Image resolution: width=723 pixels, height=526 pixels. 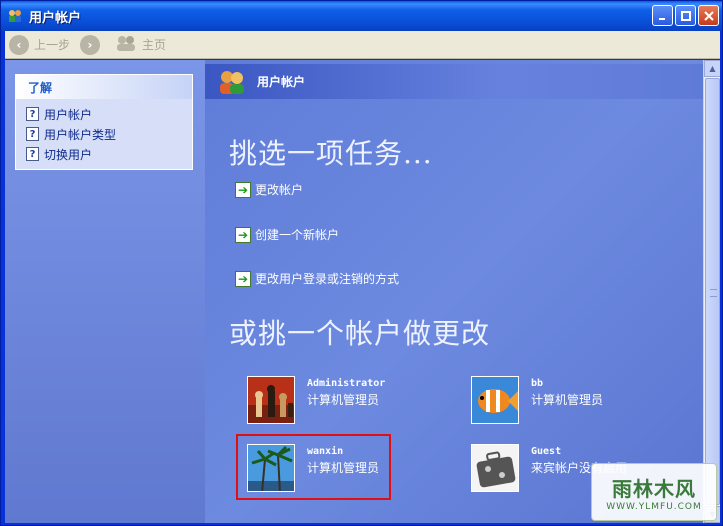 What do you see at coordinates (495, 400) in the screenshot?
I see `fish-picture` at bounding box center [495, 400].